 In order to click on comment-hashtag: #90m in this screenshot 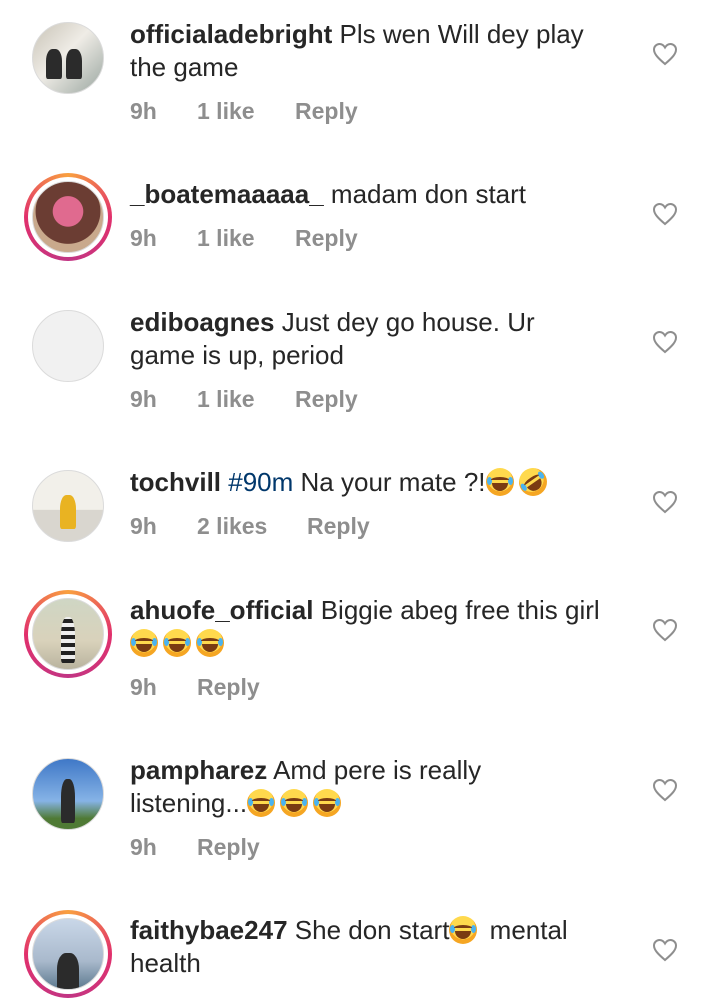, I will do `click(260, 482)`.